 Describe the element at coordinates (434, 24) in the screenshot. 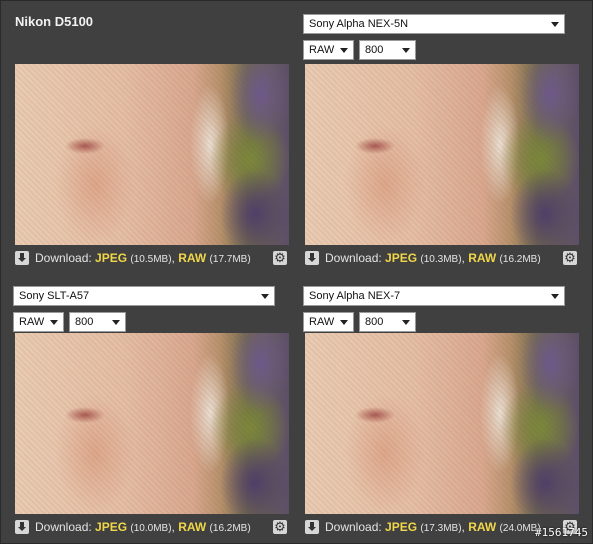

I see `camera-select: Sony Alpha NEX-5N` at that location.